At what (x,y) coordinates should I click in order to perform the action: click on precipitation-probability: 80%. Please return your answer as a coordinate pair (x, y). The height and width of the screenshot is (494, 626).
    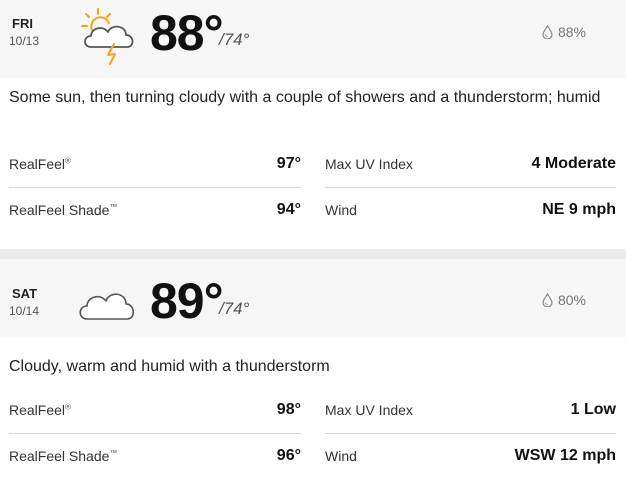
    Looking at the image, I should click on (564, 300).